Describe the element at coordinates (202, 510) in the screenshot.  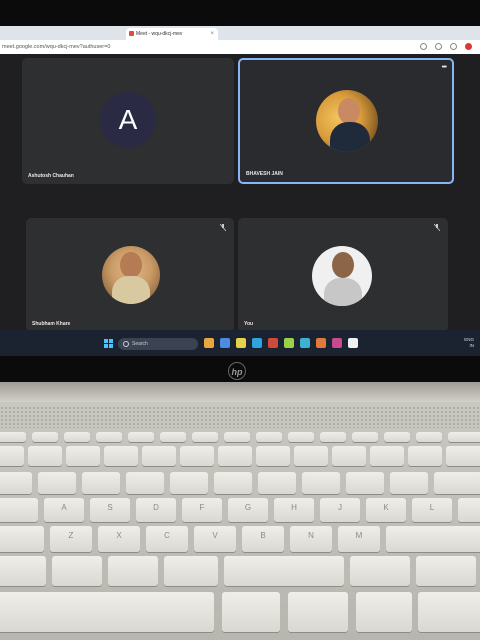
I see `key-f: F` at that location.